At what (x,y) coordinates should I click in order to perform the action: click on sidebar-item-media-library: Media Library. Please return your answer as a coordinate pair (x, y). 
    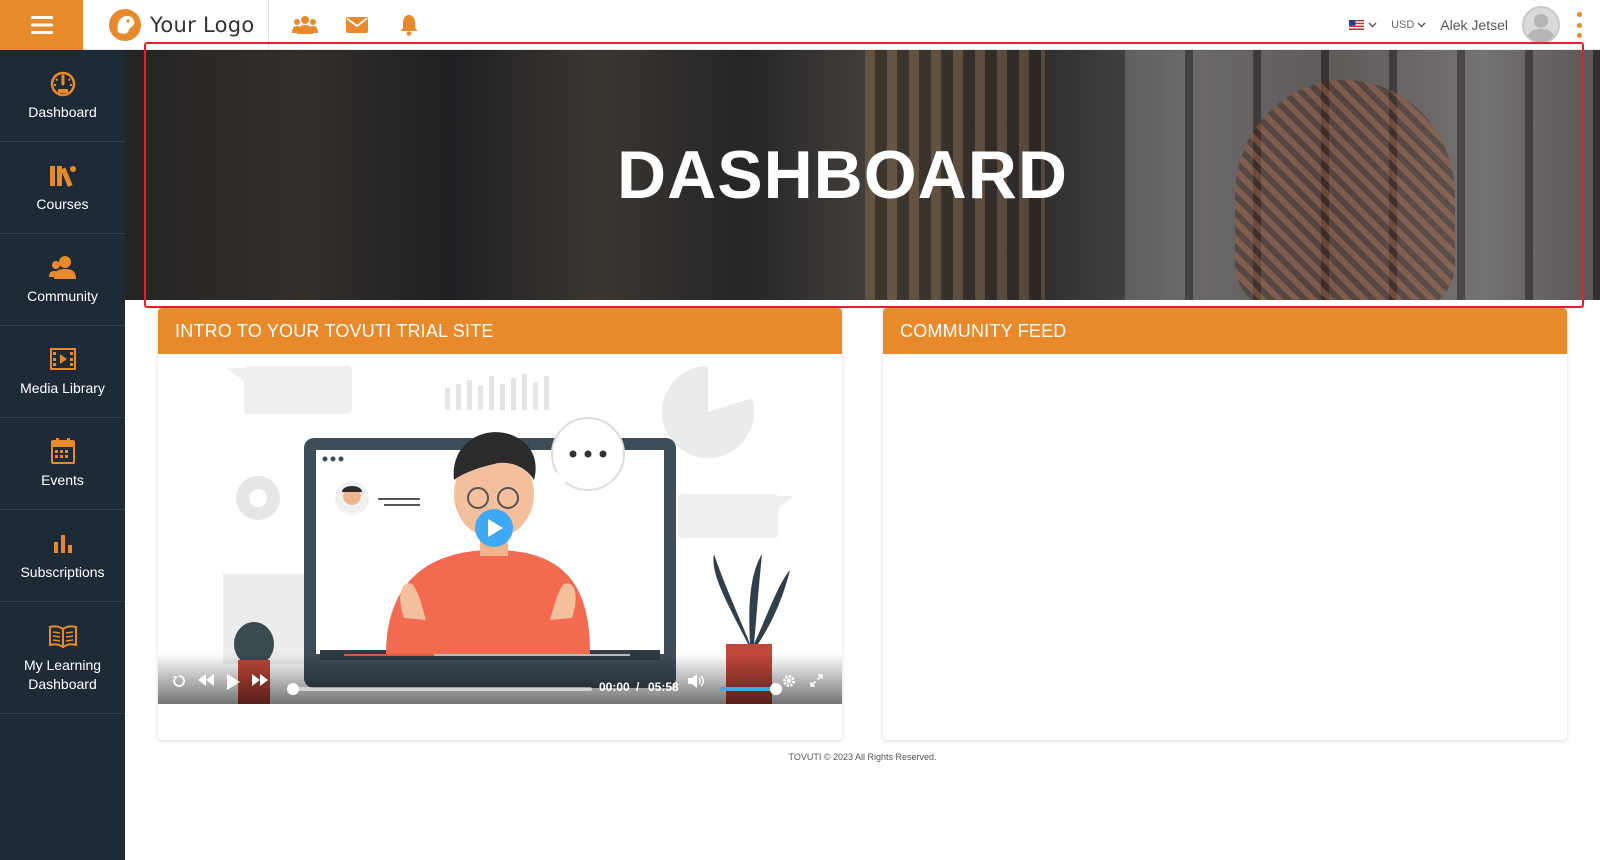
    Looking at the image, I should click on (62, 372).